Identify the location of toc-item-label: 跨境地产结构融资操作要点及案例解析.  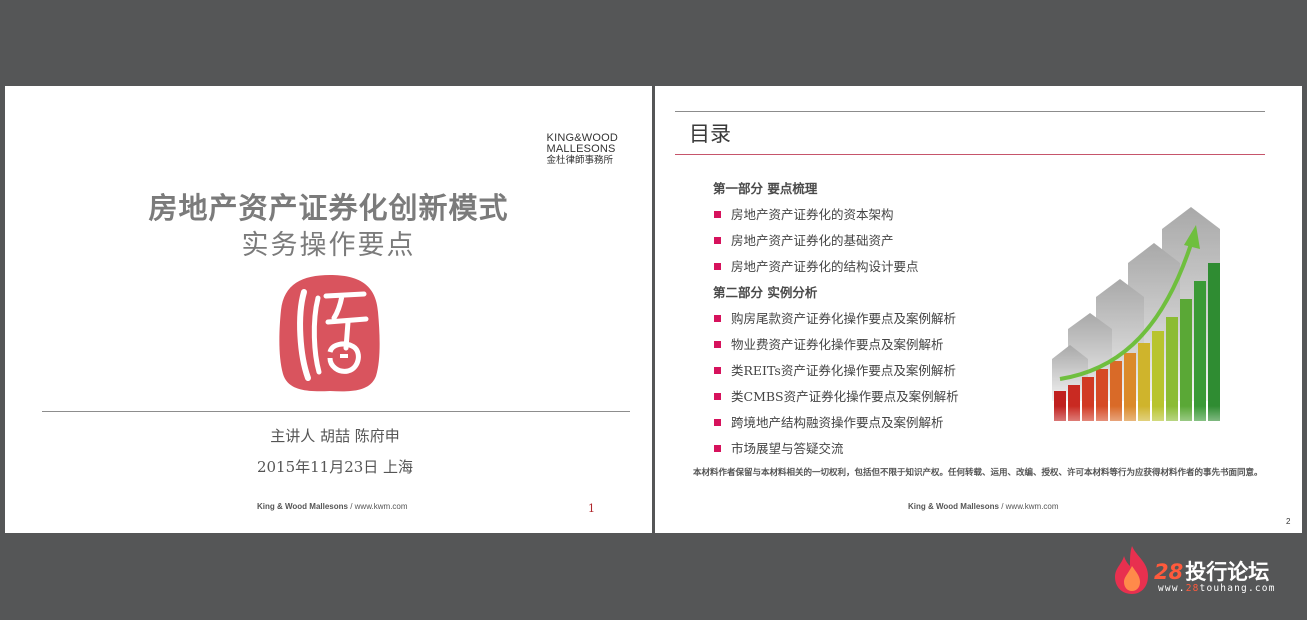
(837, 422).